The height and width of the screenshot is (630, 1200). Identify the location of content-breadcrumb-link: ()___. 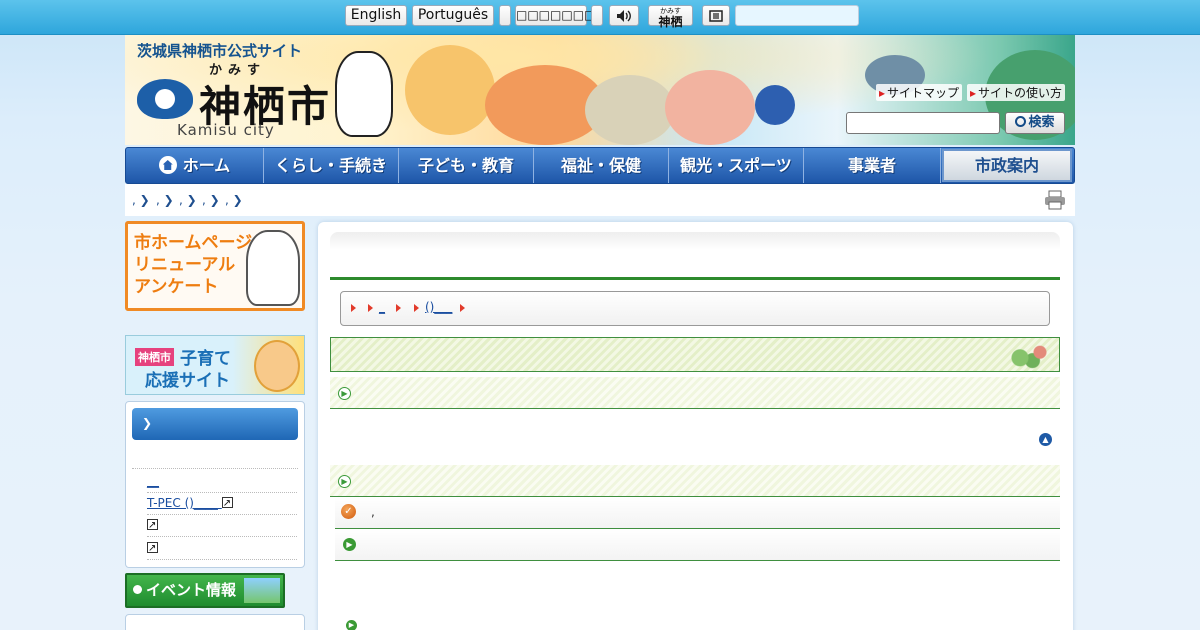
(438, 307).